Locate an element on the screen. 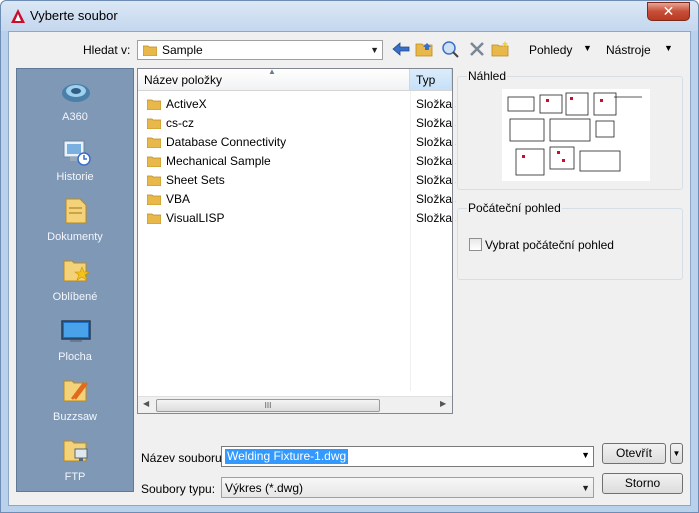 This screenshot has width=699, height=513. open-options-button: ▼ is located at coordinates (676, 453).